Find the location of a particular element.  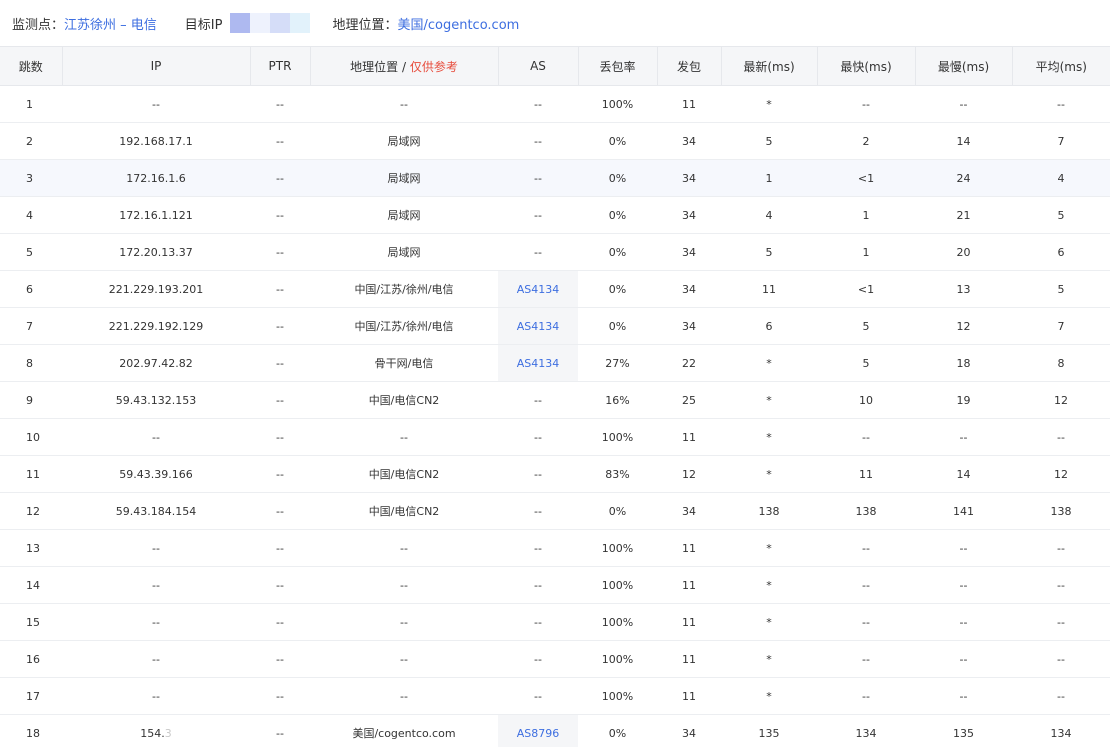

geo-location: 地理位置： 美国/cogentco.com is located at coordinates (425, 23).